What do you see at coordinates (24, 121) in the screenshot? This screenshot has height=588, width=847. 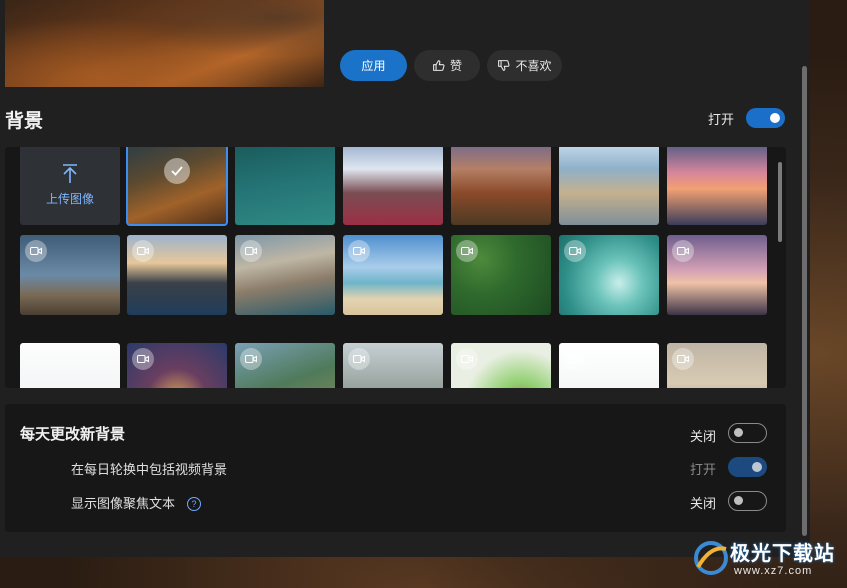 I see `background-section-title: 背景` at bounding box center [24, 121].